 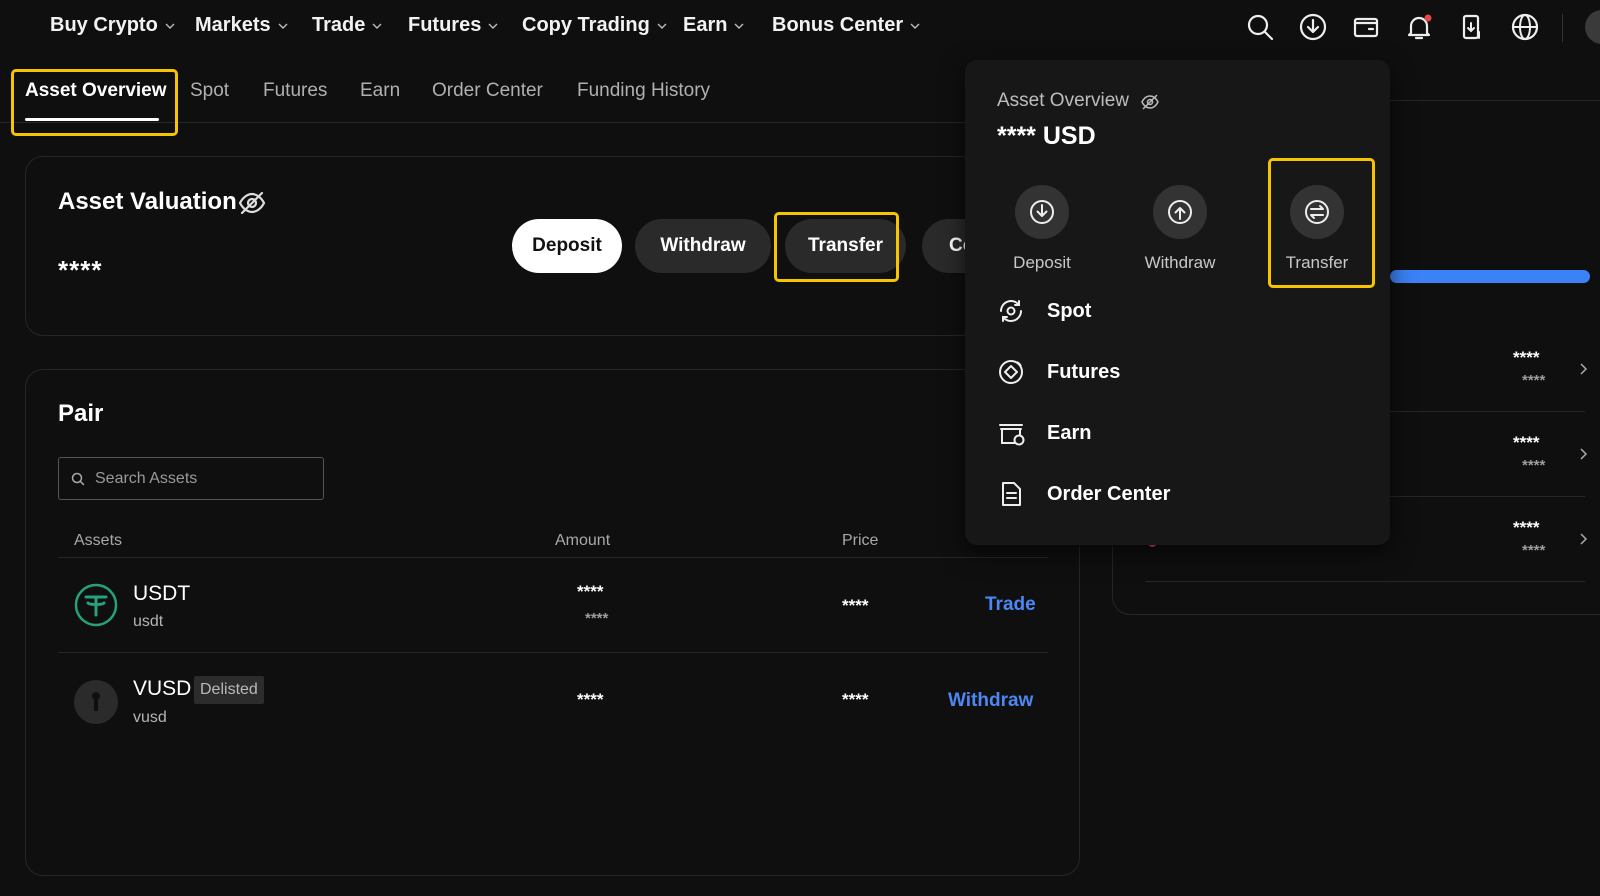 What do you see at coordinates (586, 25) in the screenshot?
I see `nav-label: Copy Trading` at bounding box center [586, 25].